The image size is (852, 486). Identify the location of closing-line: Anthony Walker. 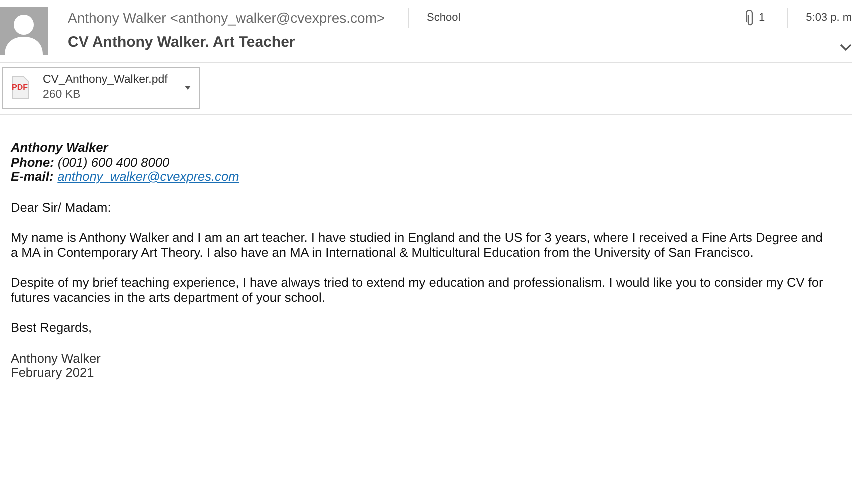
(56, 359).